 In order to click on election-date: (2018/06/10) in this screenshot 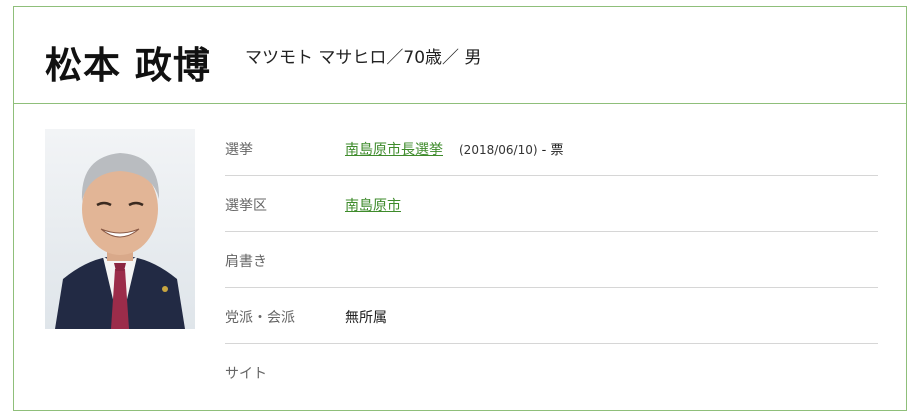, I will do `click(498, 150)`.